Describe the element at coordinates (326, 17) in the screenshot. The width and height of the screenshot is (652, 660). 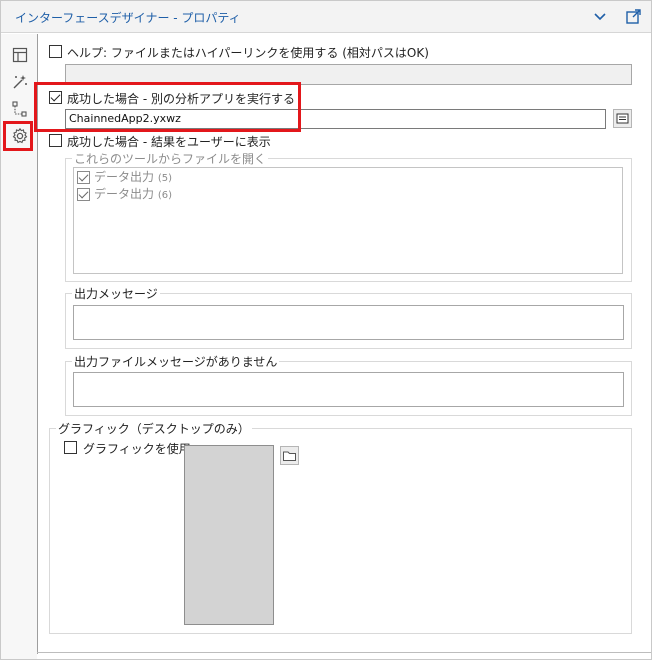
I see `title-bar: インターフェースデザイナー - プロパティ` at that location.